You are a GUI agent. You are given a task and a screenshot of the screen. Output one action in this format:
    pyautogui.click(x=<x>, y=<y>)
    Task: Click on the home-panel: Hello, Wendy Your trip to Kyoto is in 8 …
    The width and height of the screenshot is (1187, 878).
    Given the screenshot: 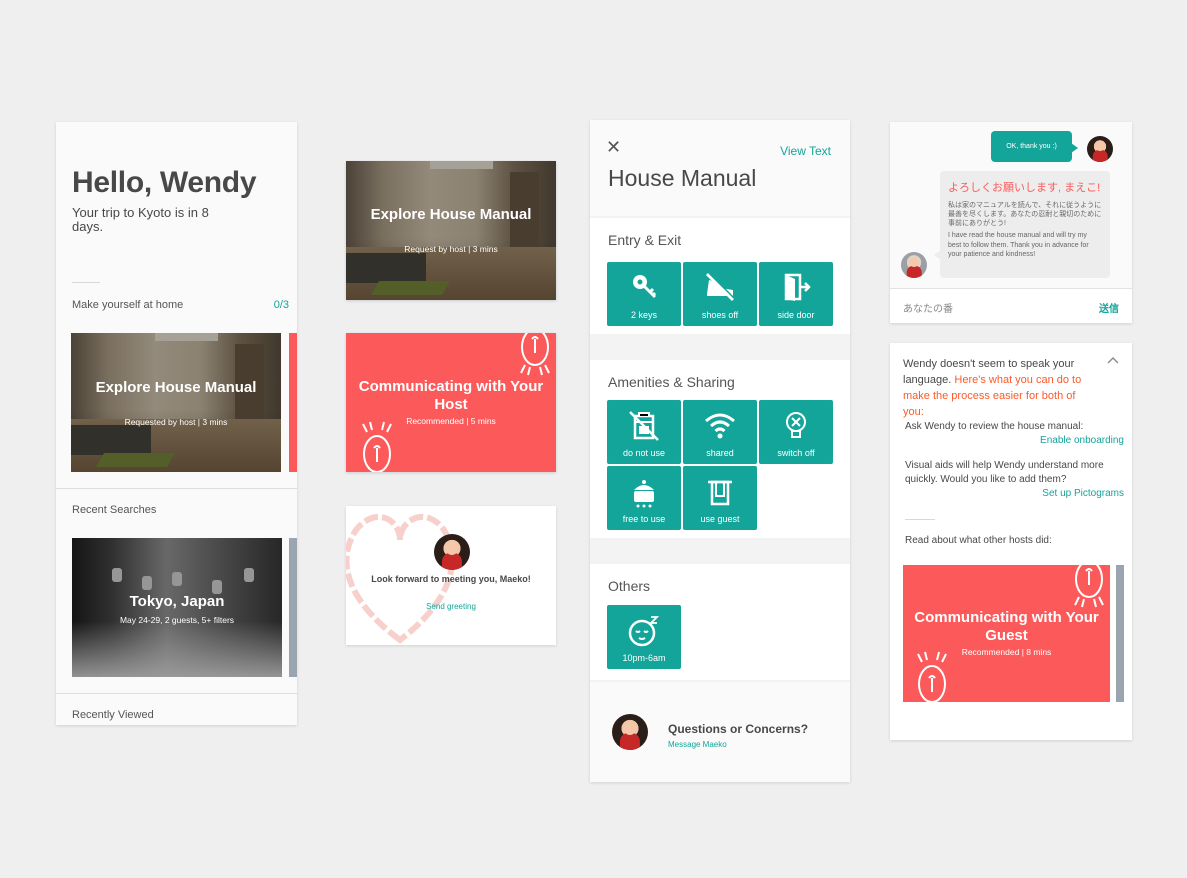 What is the action you would take?
    pyautogui.click(x=176, y=423)
    